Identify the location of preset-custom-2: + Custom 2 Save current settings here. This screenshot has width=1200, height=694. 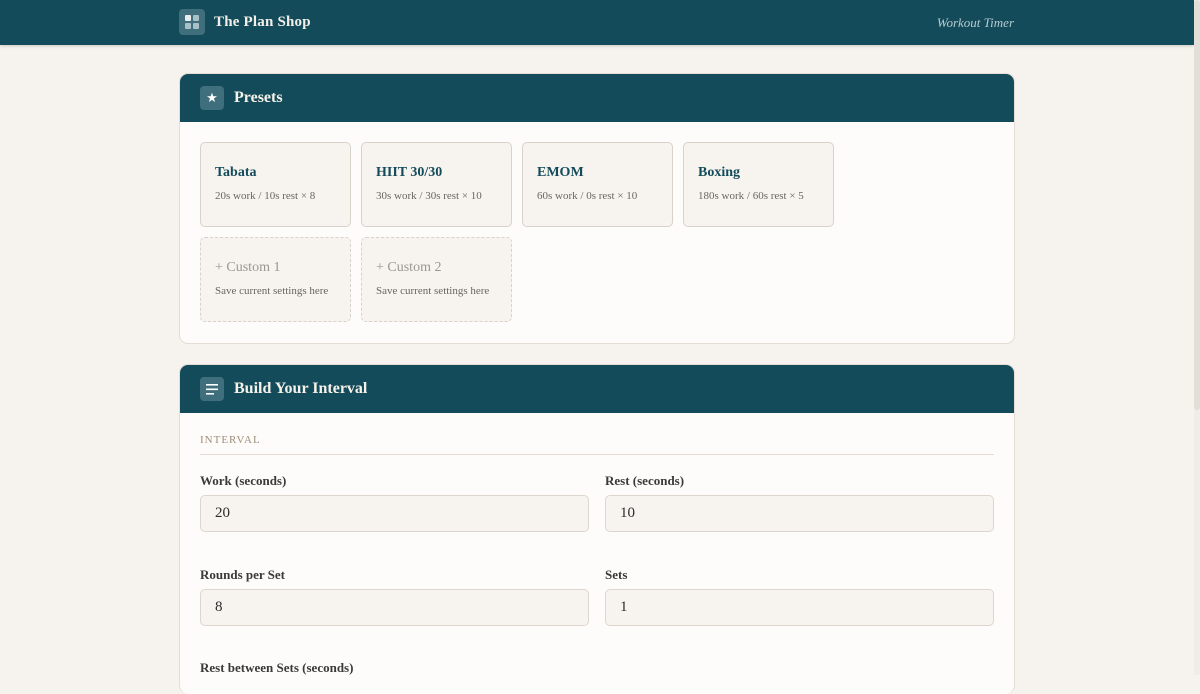
(436, 279).